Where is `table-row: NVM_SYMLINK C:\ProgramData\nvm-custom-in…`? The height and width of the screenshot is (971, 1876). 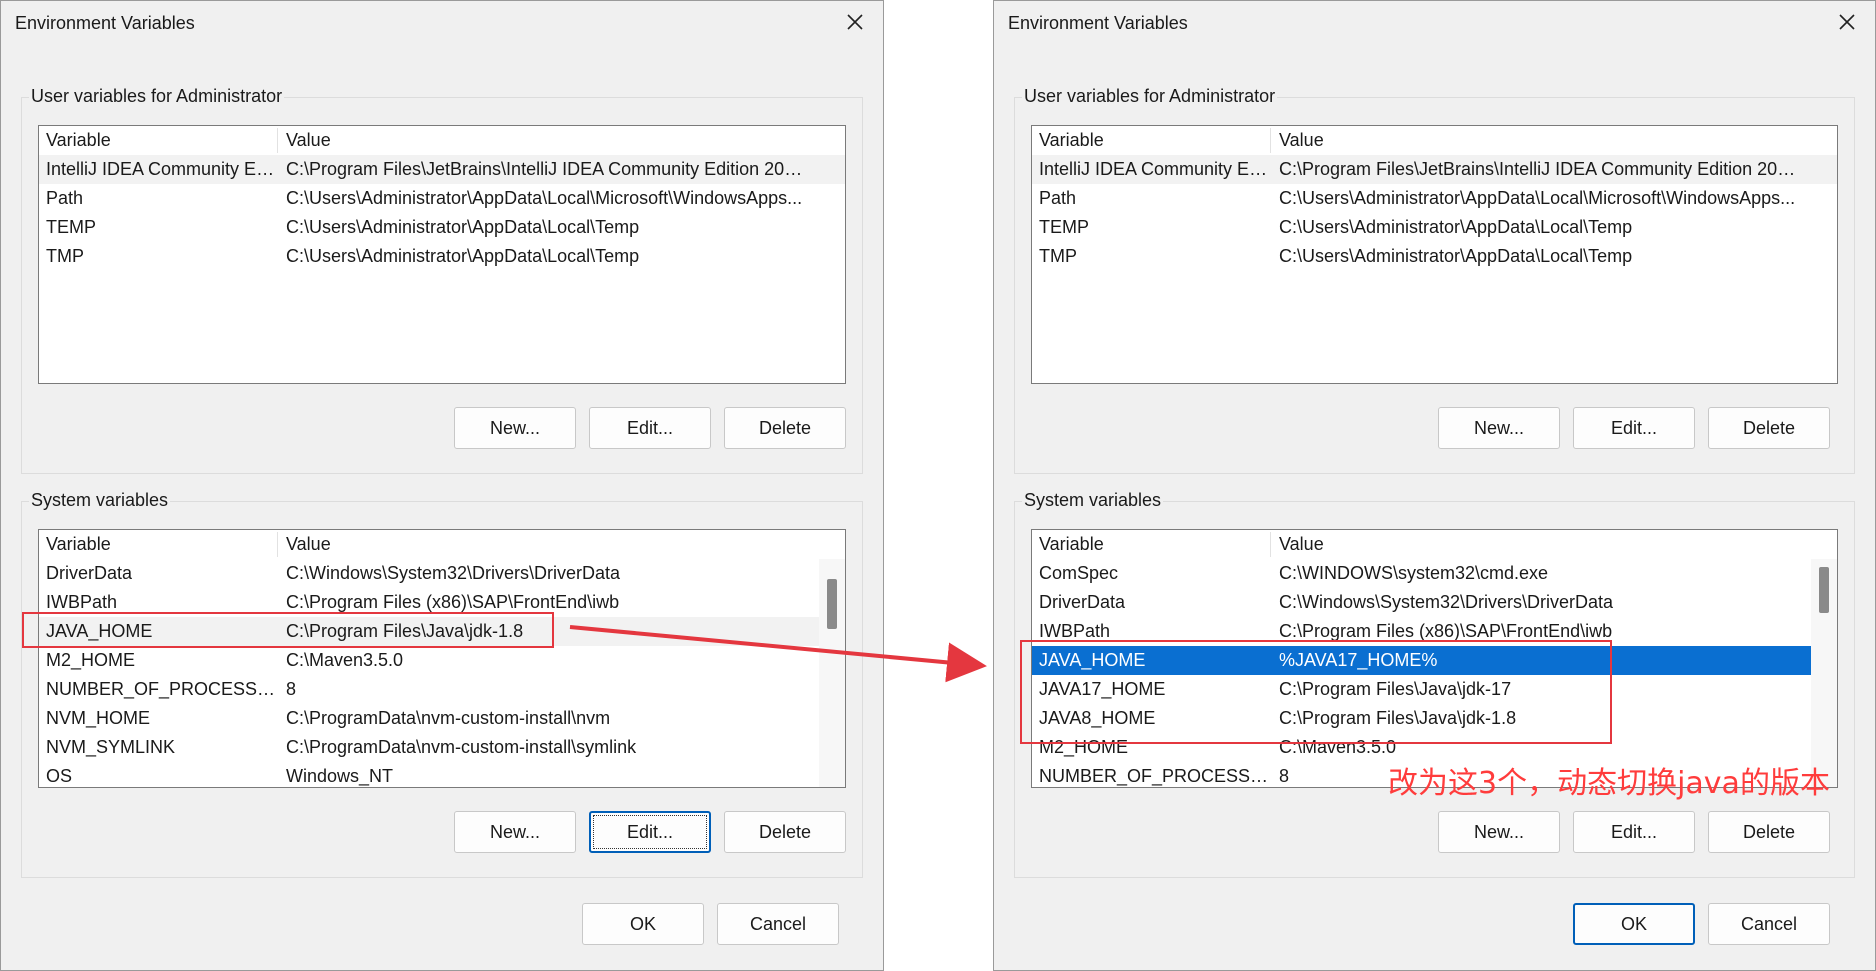
table-row: NVM_SYMLINK C:\ProgramData\nvm-custom-in… is located at coordinates (442, 747).